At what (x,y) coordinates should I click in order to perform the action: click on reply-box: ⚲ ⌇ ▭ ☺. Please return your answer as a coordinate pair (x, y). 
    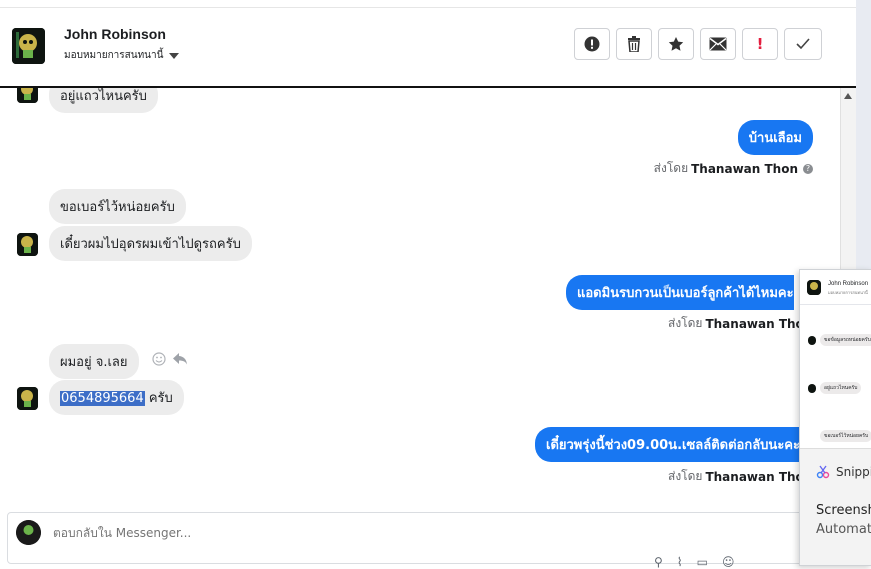
    Looking at the image, I should click on (407, 540).